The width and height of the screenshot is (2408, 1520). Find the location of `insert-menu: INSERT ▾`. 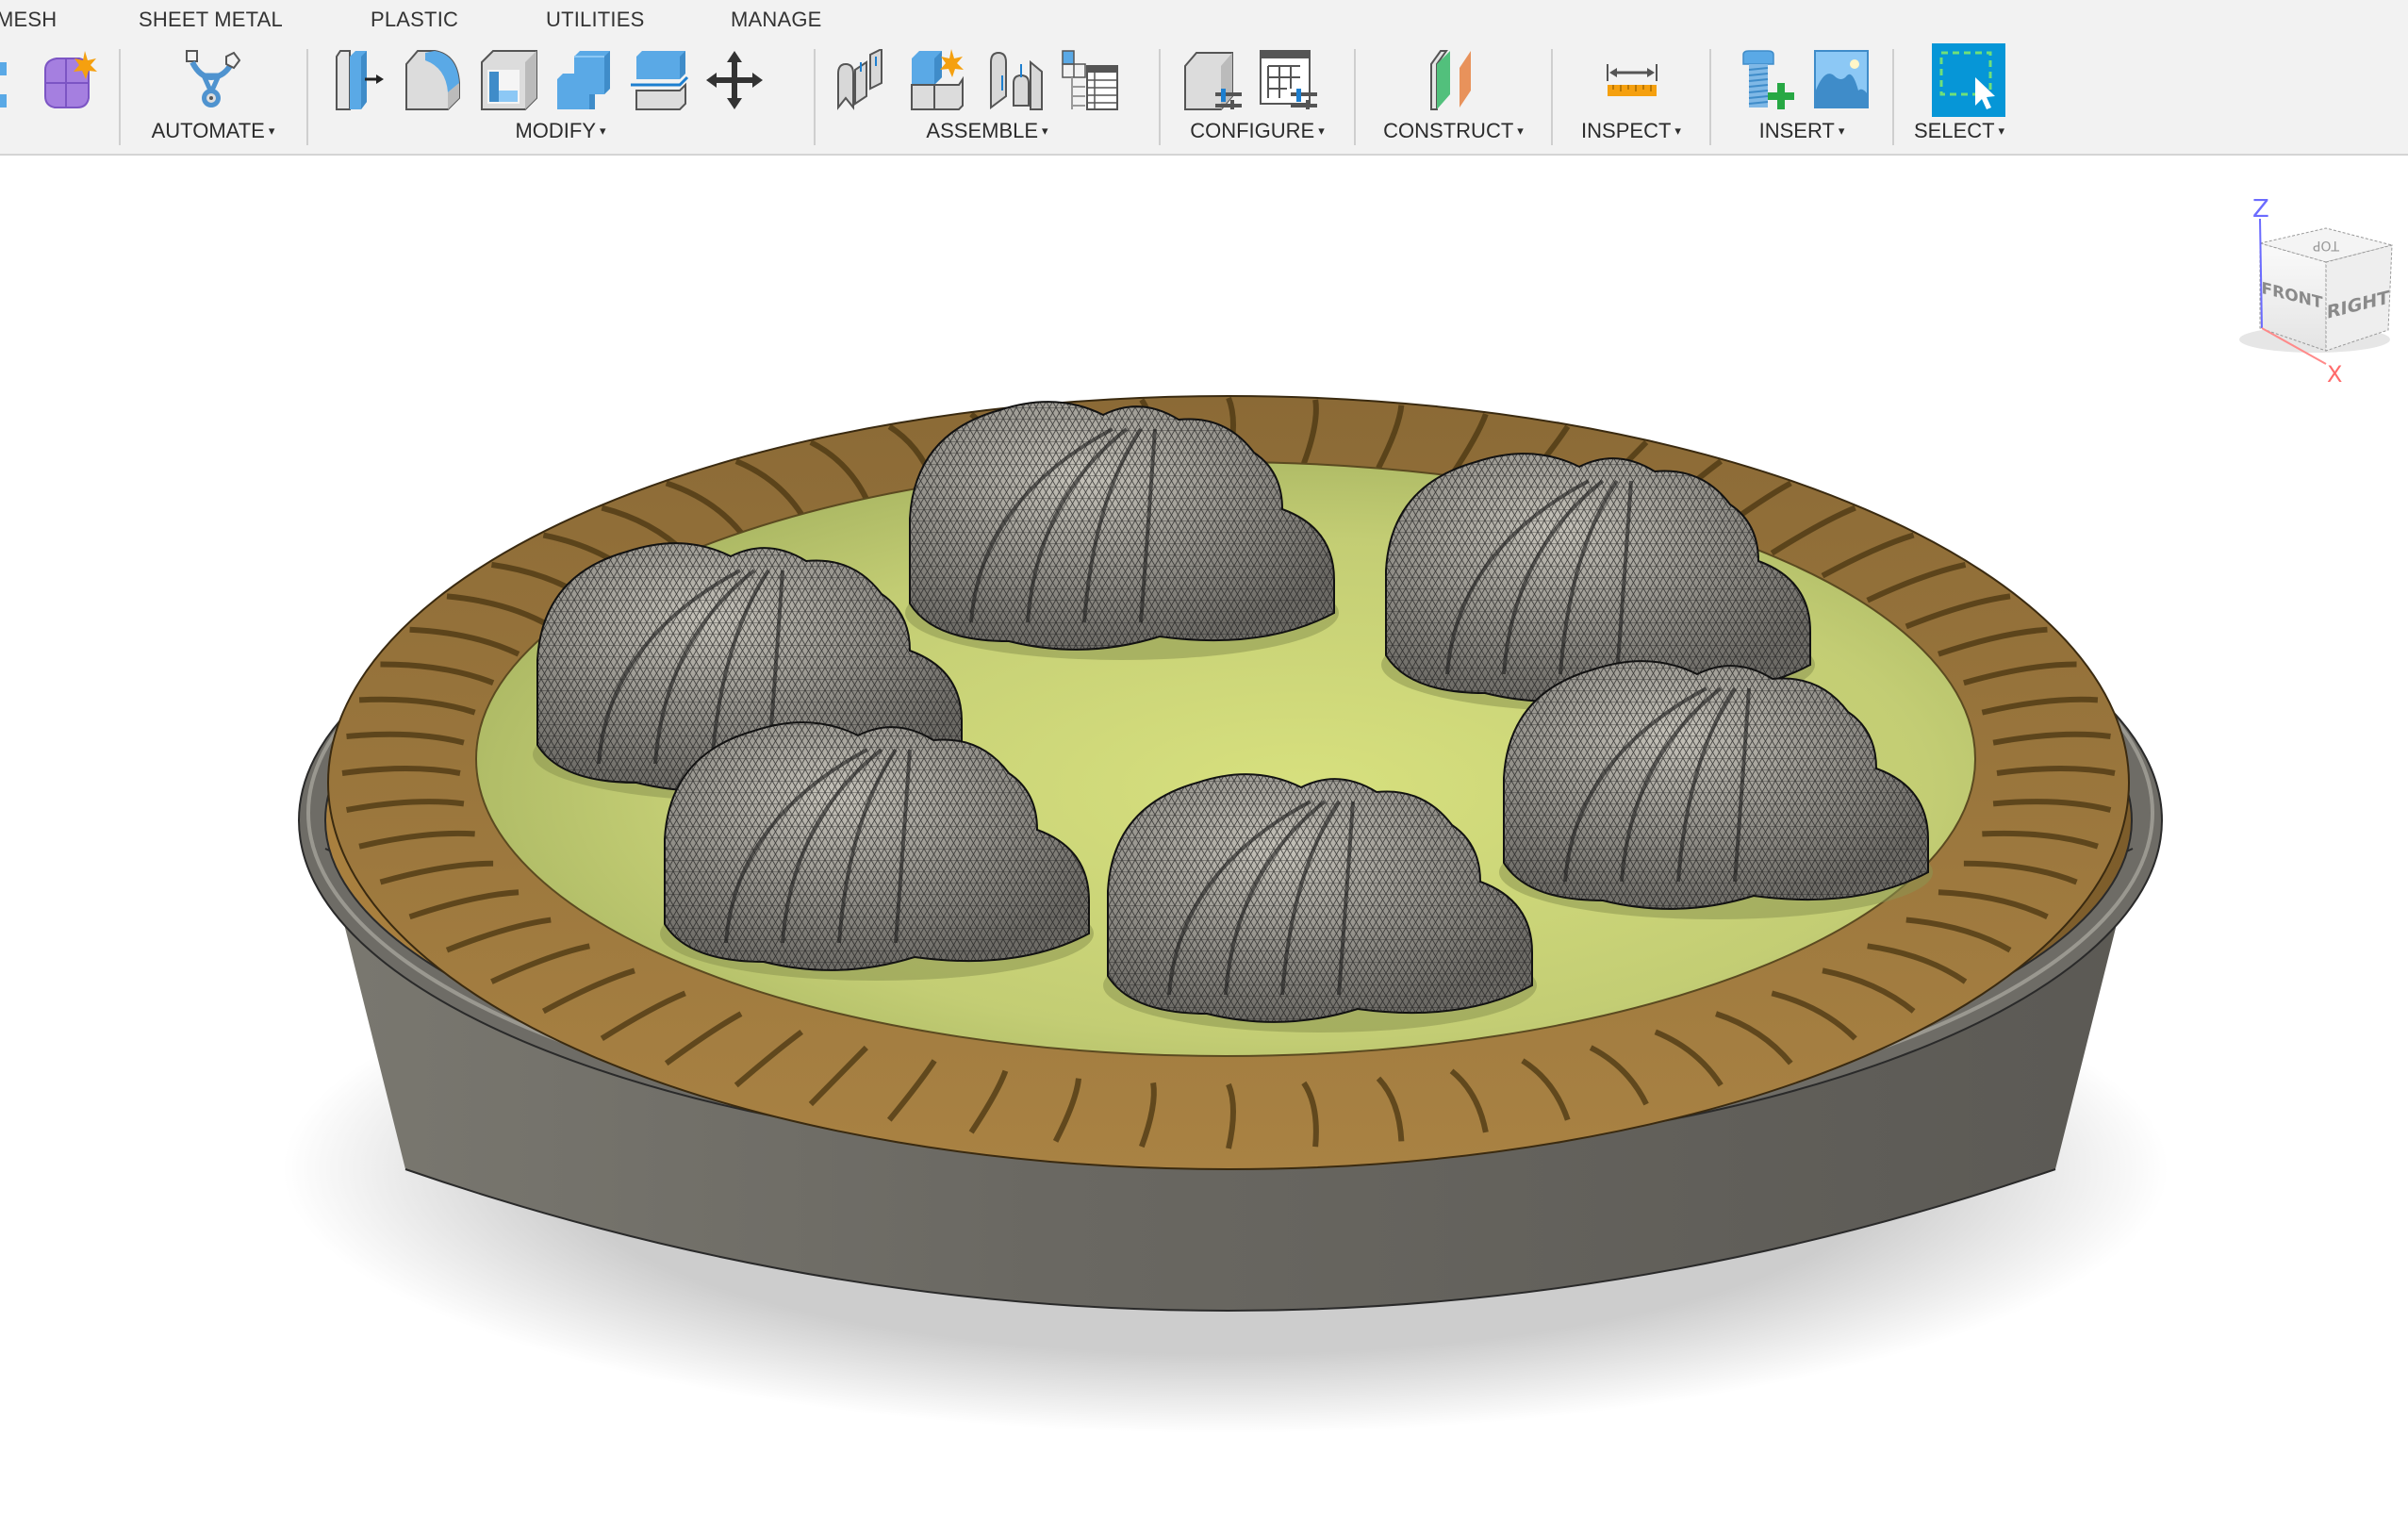

insert-menu: INSERT ▾ is located at coordinates (1801, 131).